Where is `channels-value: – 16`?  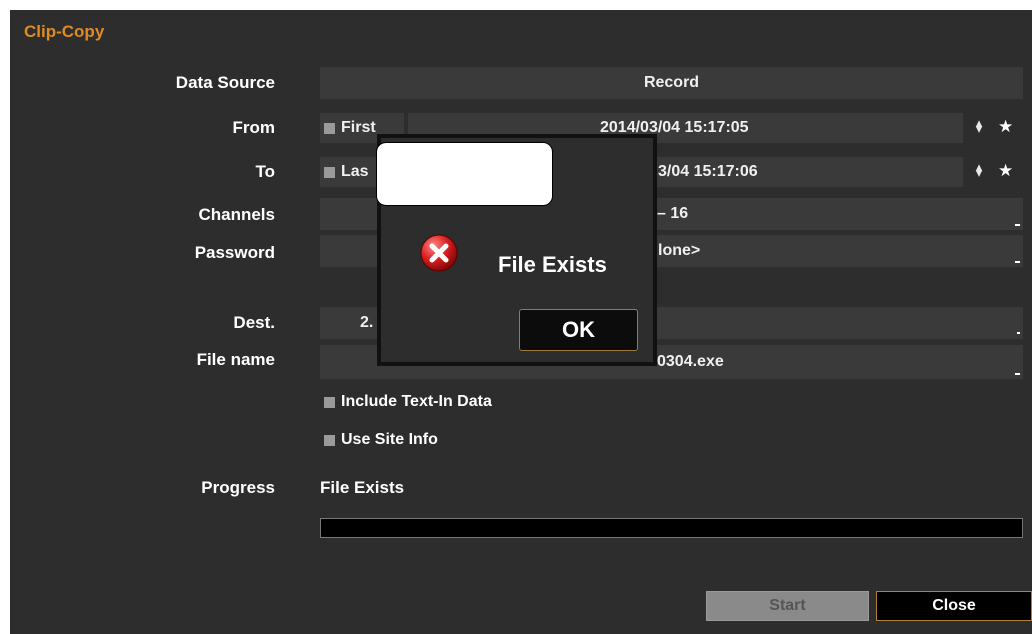
channels-value: – 16 is located at coordinates (673, 213).